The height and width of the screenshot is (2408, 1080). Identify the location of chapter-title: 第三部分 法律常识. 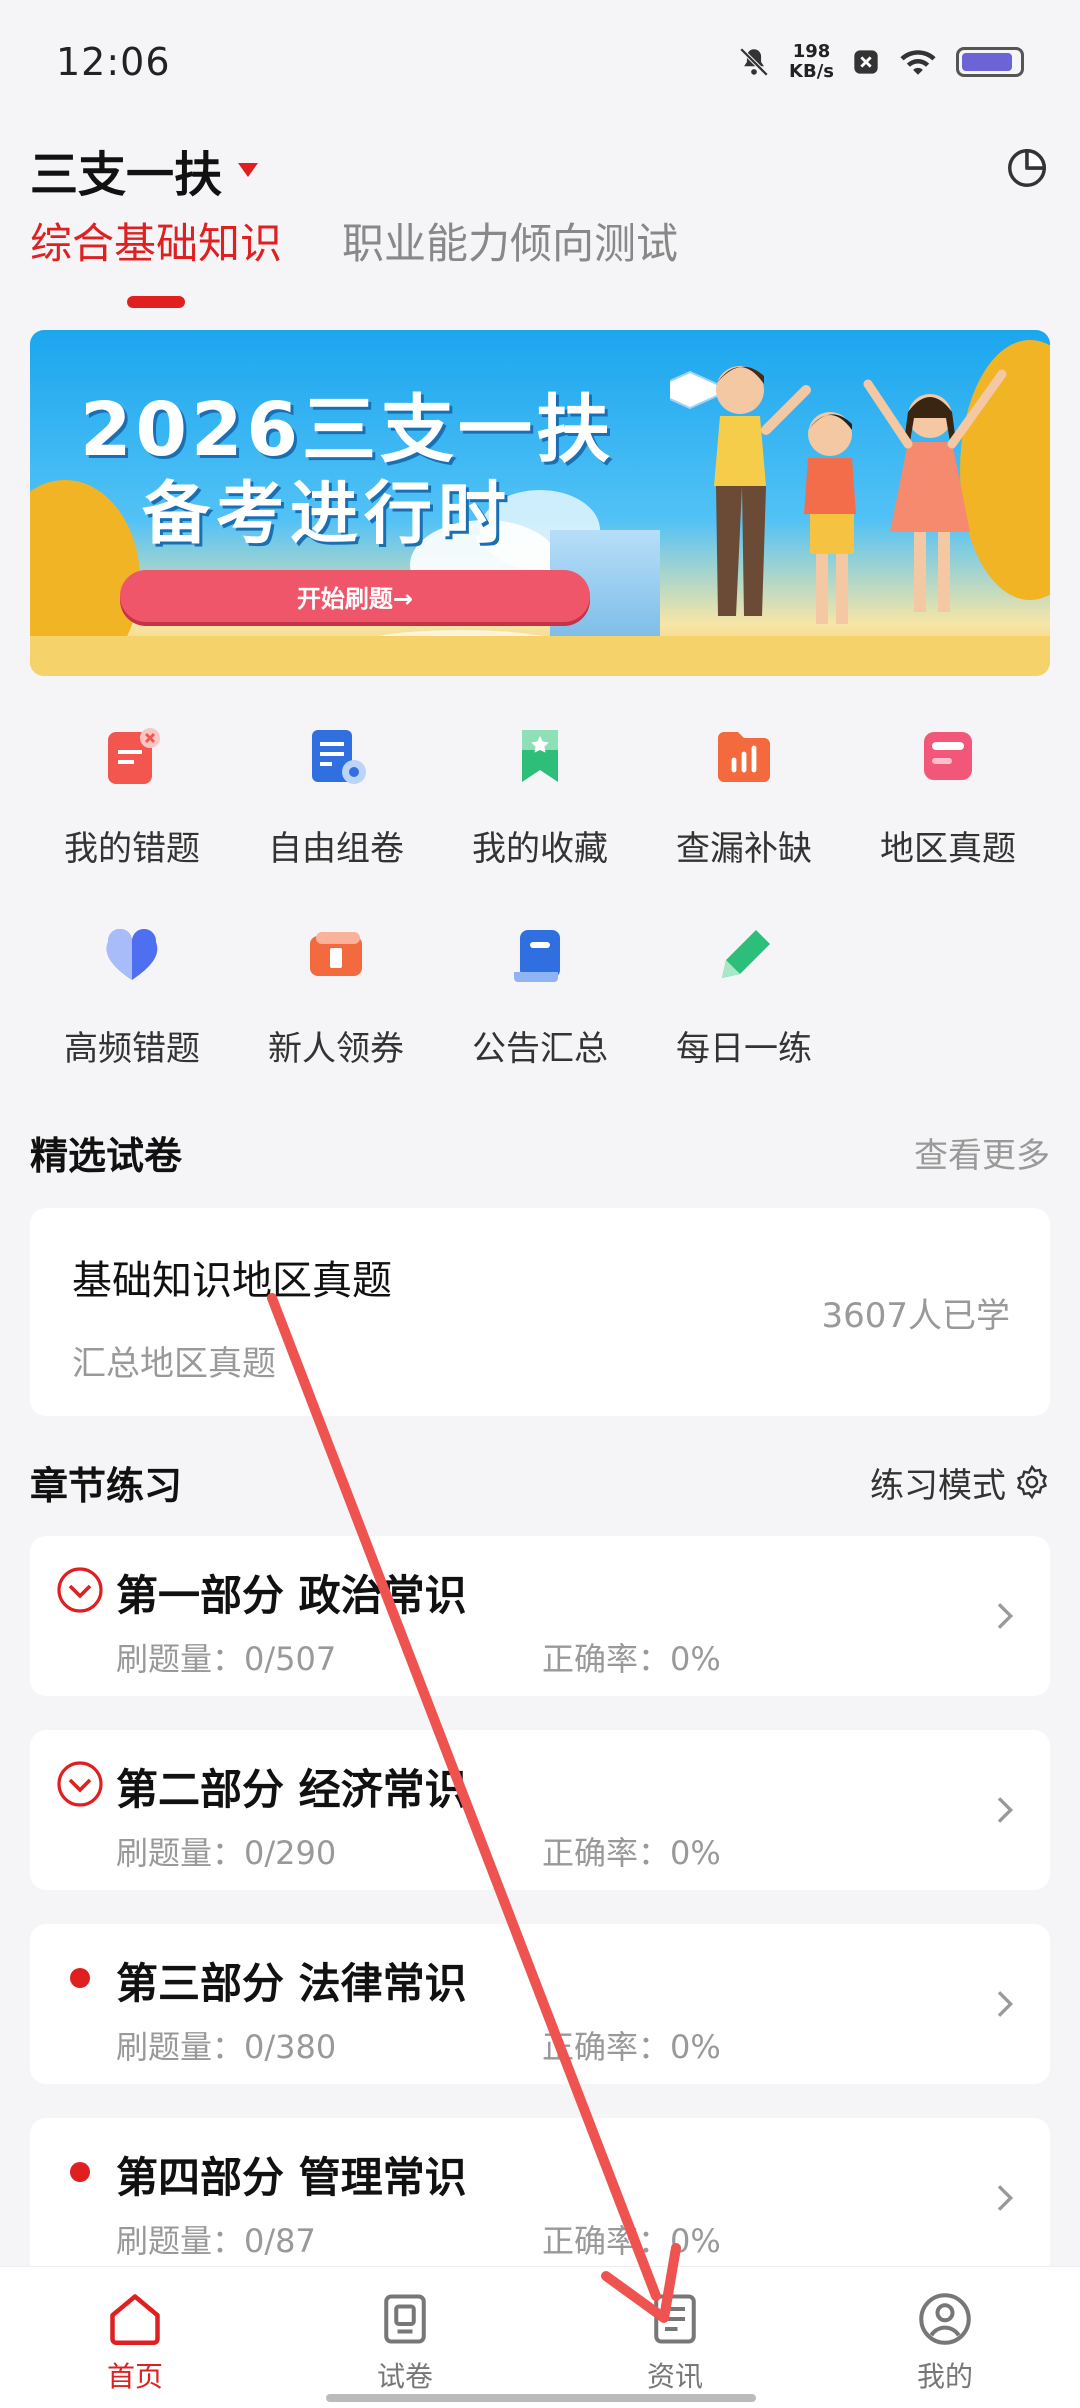
(291, 1983).